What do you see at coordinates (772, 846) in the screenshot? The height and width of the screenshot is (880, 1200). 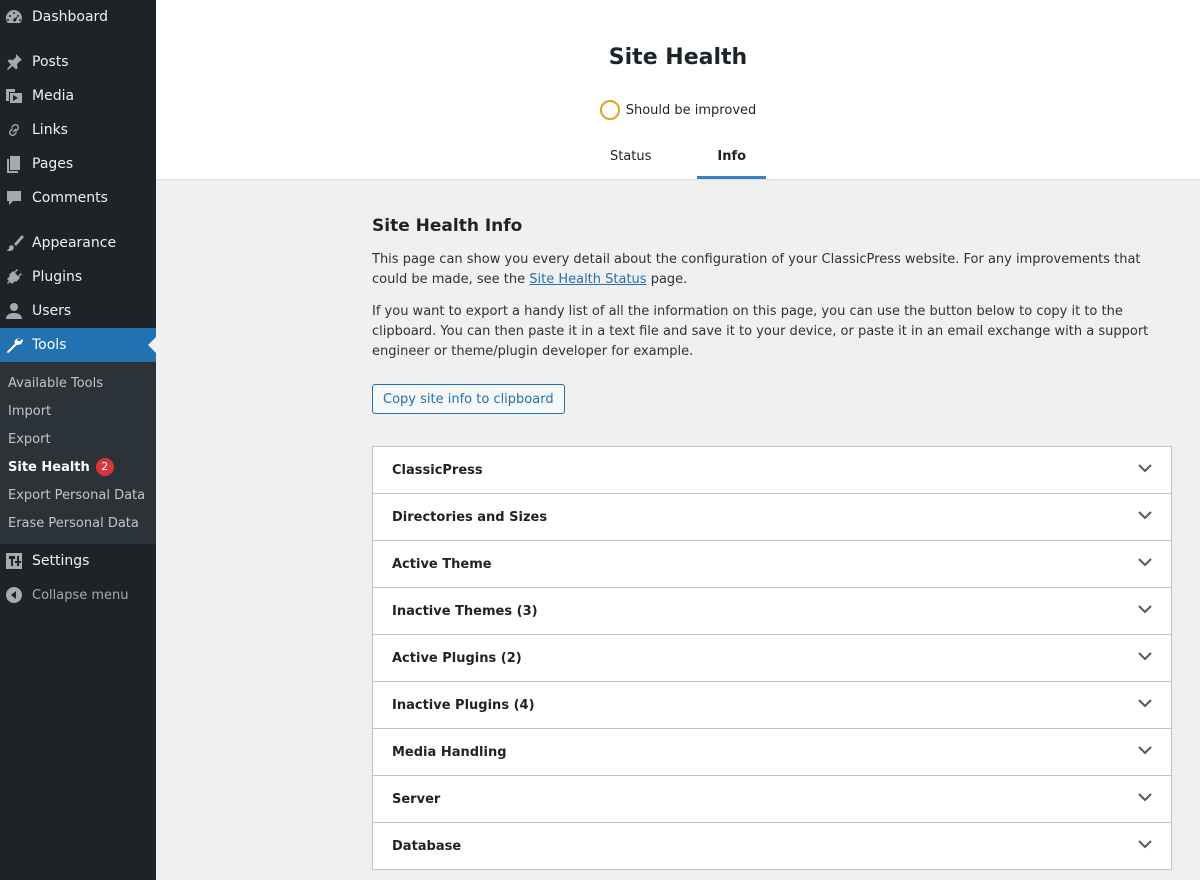 I see `accordion-row: Database` at bounding box center [772, 846].